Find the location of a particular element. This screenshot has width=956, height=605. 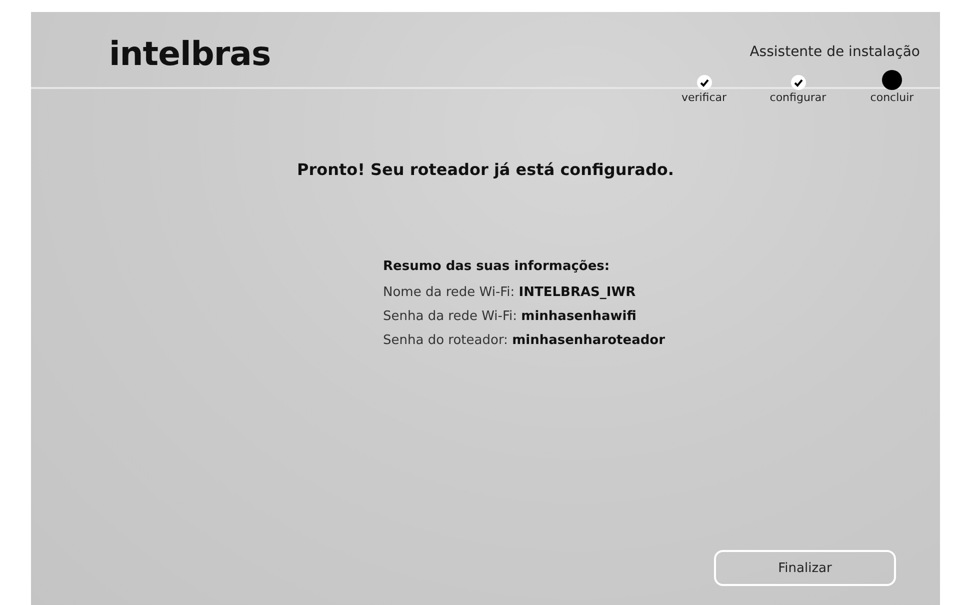

finish-button: Finalizar is located at coordinates (805, 568).